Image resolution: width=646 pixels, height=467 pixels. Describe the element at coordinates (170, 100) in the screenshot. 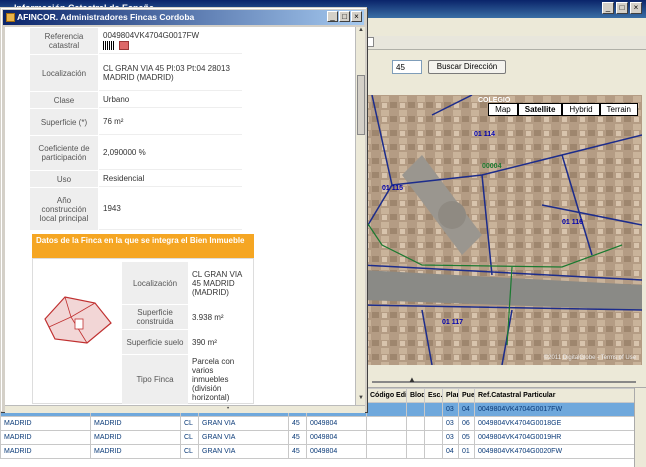

I see `detail-value: Urbano` at that location.